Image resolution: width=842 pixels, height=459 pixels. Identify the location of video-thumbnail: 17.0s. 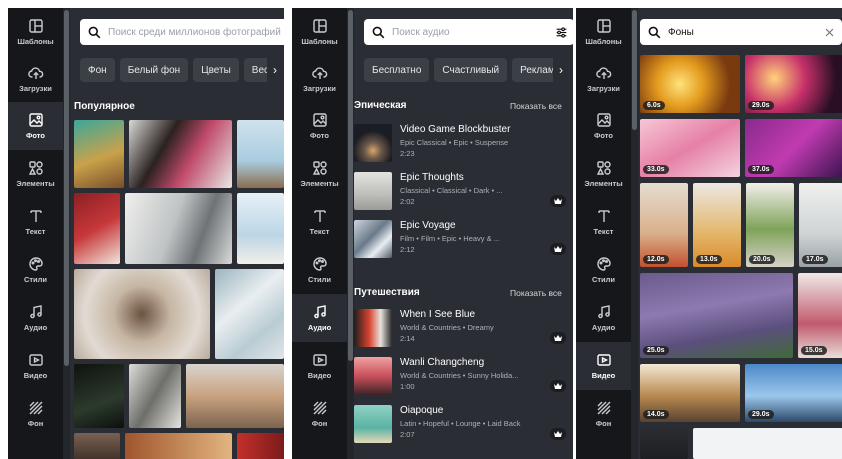
(820, 225).